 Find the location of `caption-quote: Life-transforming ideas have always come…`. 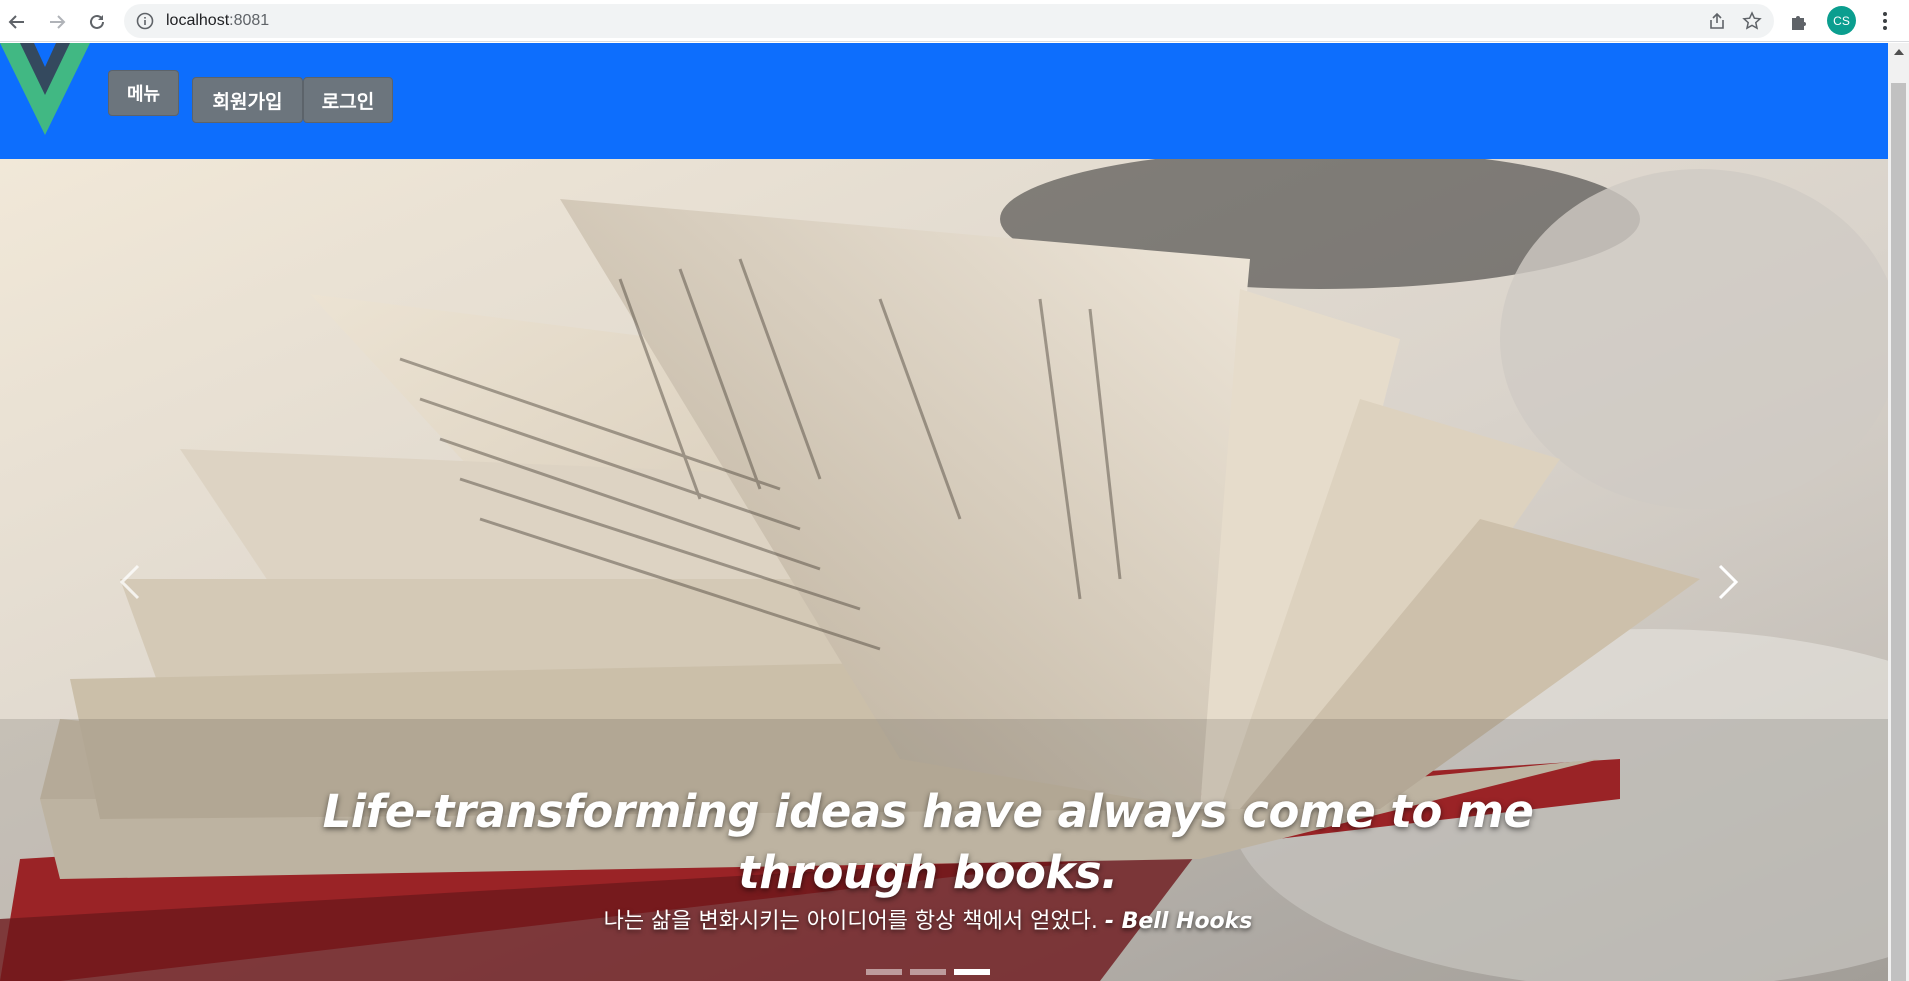

caption-quote: Life-transforming ideas have always come… is located at coordinates (928, 842).